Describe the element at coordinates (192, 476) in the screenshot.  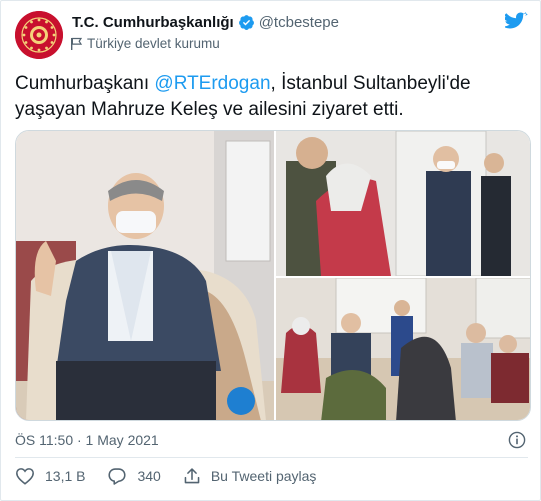
I see `share-icon` at that location.